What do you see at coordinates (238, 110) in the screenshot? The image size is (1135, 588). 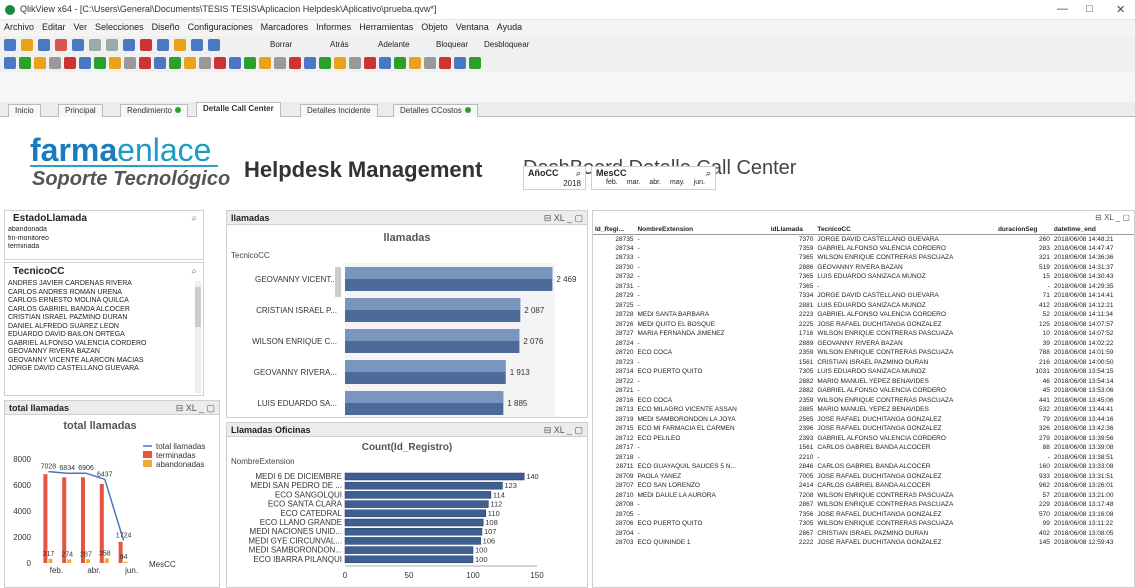 I see `tab-detalle-call-center: Detalle Call Center` at bounding box center [238, 110].